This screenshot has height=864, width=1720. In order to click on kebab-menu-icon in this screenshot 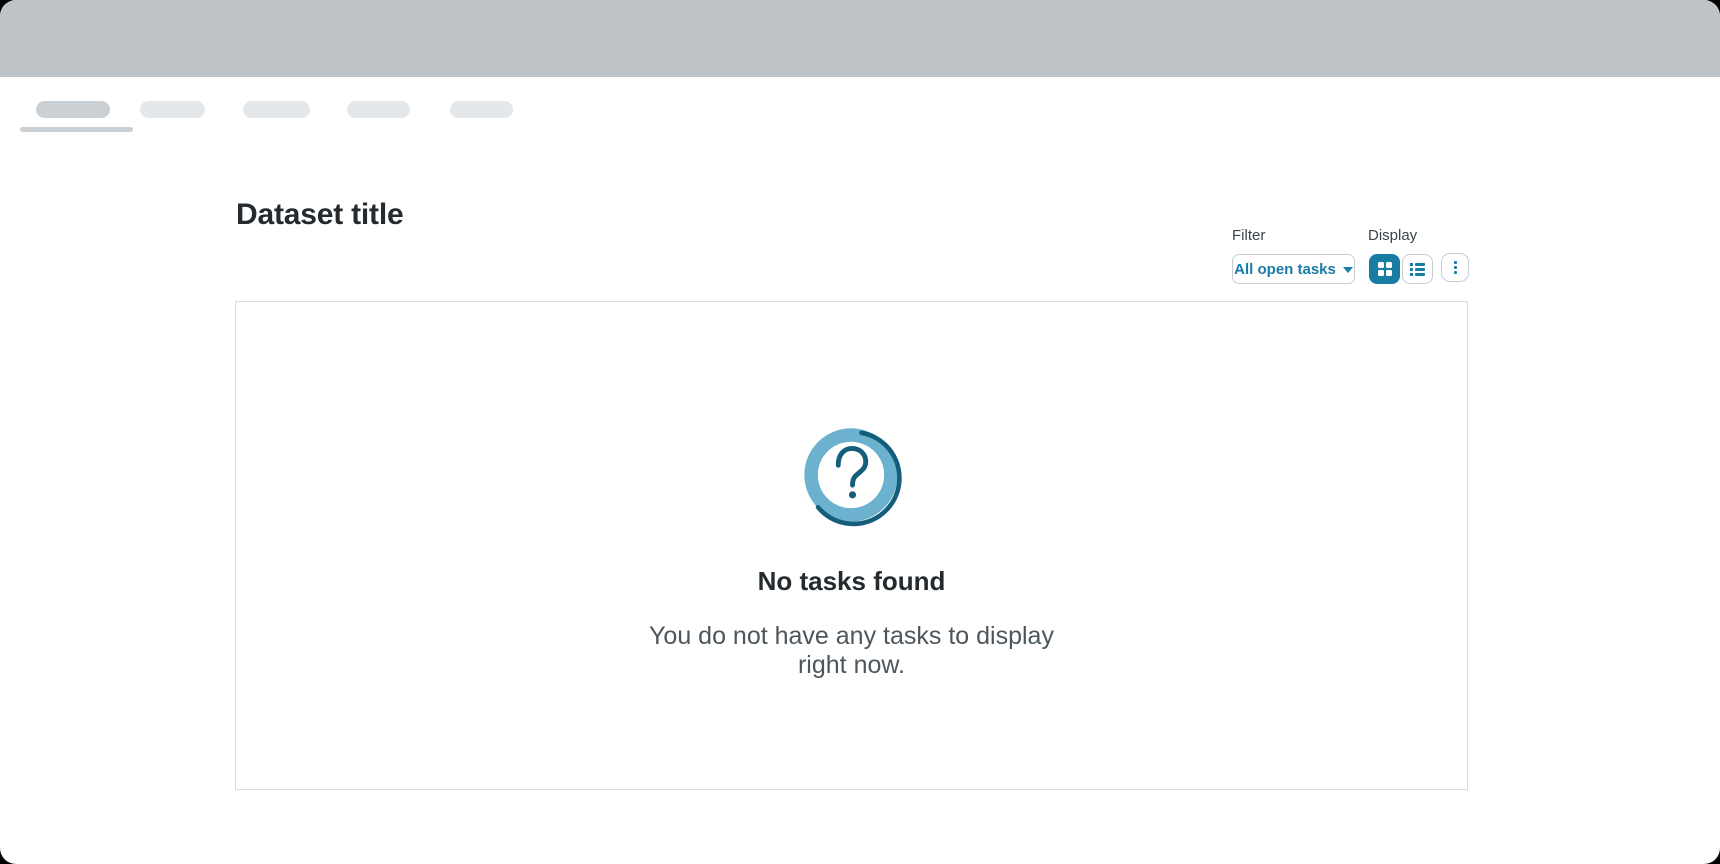, I will do `click(1455, 267)`.